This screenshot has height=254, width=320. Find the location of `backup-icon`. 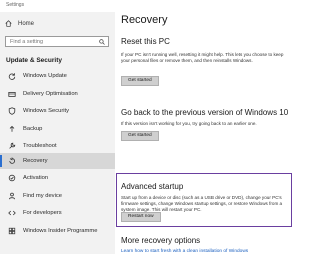

backup-icon is located at coordinates (12, 128).